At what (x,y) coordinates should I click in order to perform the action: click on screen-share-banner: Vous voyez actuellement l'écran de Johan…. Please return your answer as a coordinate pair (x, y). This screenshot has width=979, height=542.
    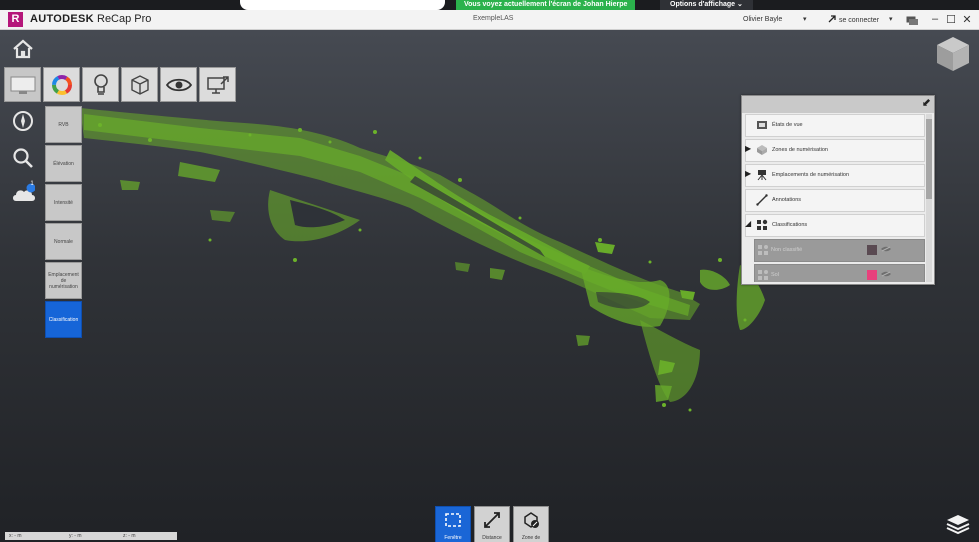
    Looking at the image, I should click on (546, 5).